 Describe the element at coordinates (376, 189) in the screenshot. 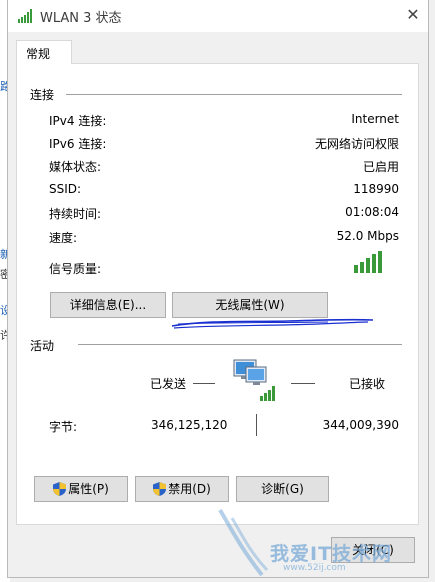

I see `ssid-value: 118990` at that location.